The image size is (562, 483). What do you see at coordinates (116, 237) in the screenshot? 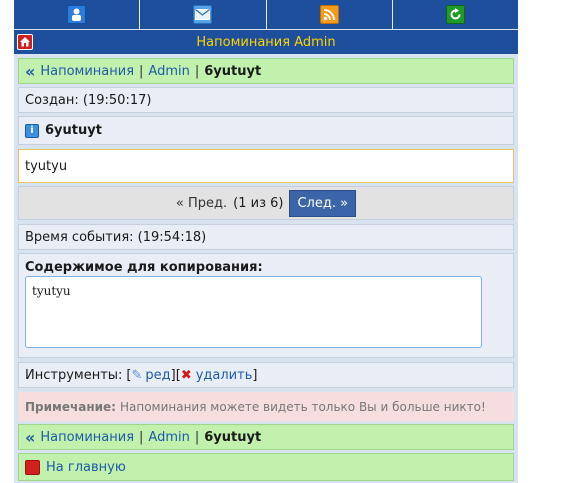
I see `event-time: Время события: (19:54:18)` at bounding box center [116, 237].